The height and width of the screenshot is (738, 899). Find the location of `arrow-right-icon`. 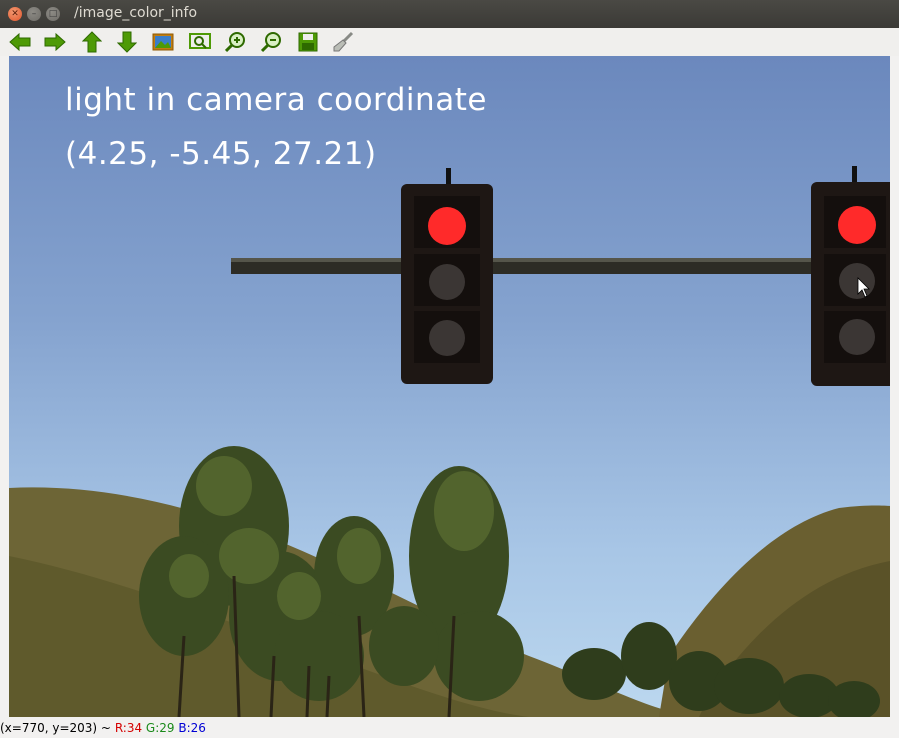

arrow-right-icon is located at coordinates (55, 42).